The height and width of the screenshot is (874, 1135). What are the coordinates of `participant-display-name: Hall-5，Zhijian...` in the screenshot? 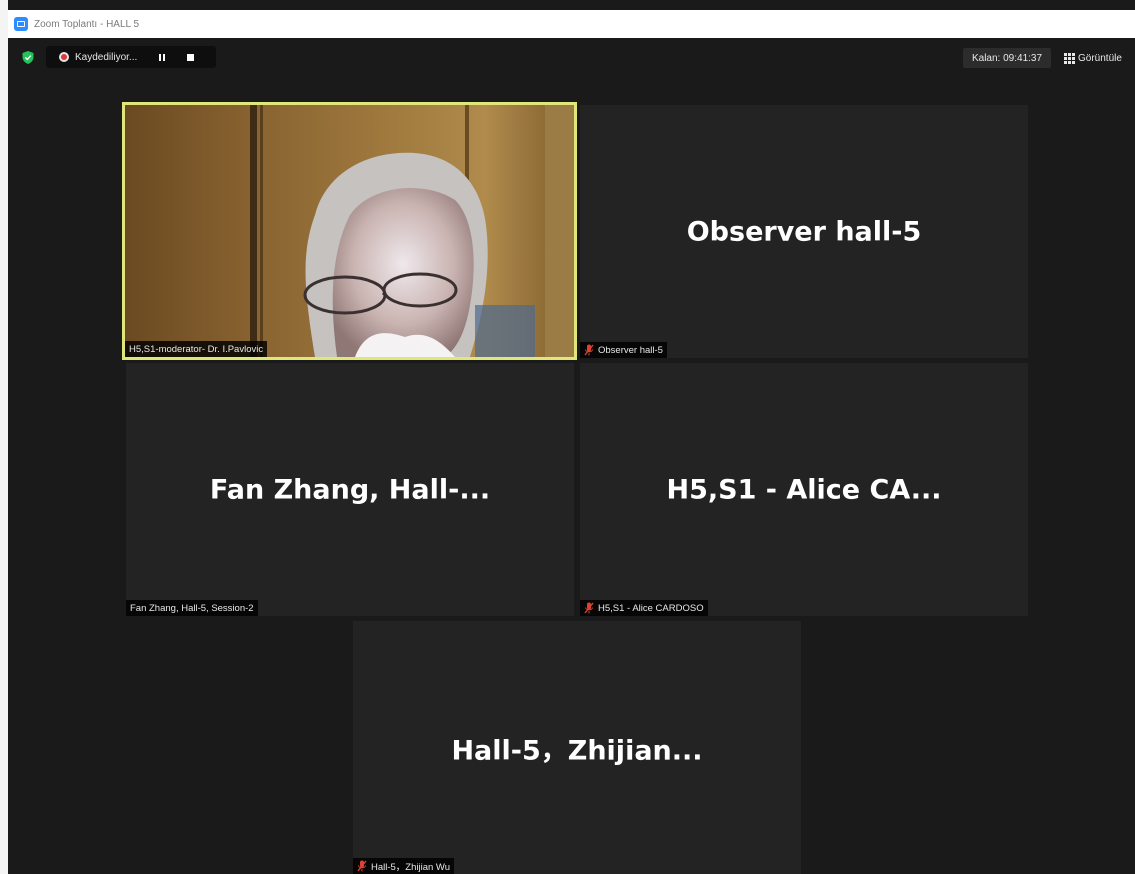 It's located at (577, 750).